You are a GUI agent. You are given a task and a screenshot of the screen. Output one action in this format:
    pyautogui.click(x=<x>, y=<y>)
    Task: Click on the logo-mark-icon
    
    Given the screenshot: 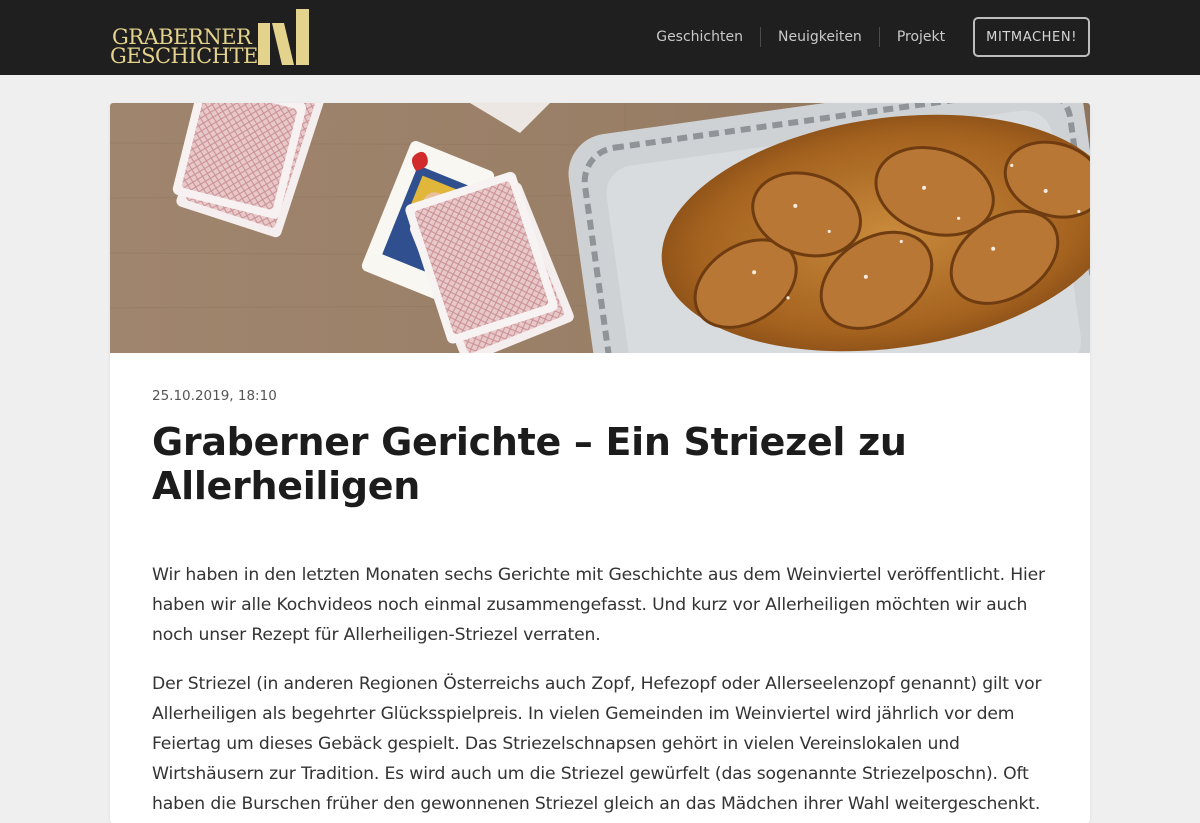 What is the action you would take?
    pyautogui.click(x=283, y=37)
    